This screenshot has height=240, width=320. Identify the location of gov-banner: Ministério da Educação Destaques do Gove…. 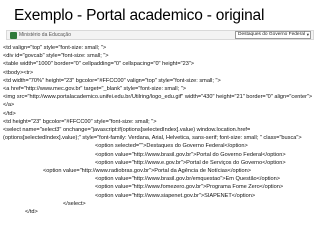
(160, 35).